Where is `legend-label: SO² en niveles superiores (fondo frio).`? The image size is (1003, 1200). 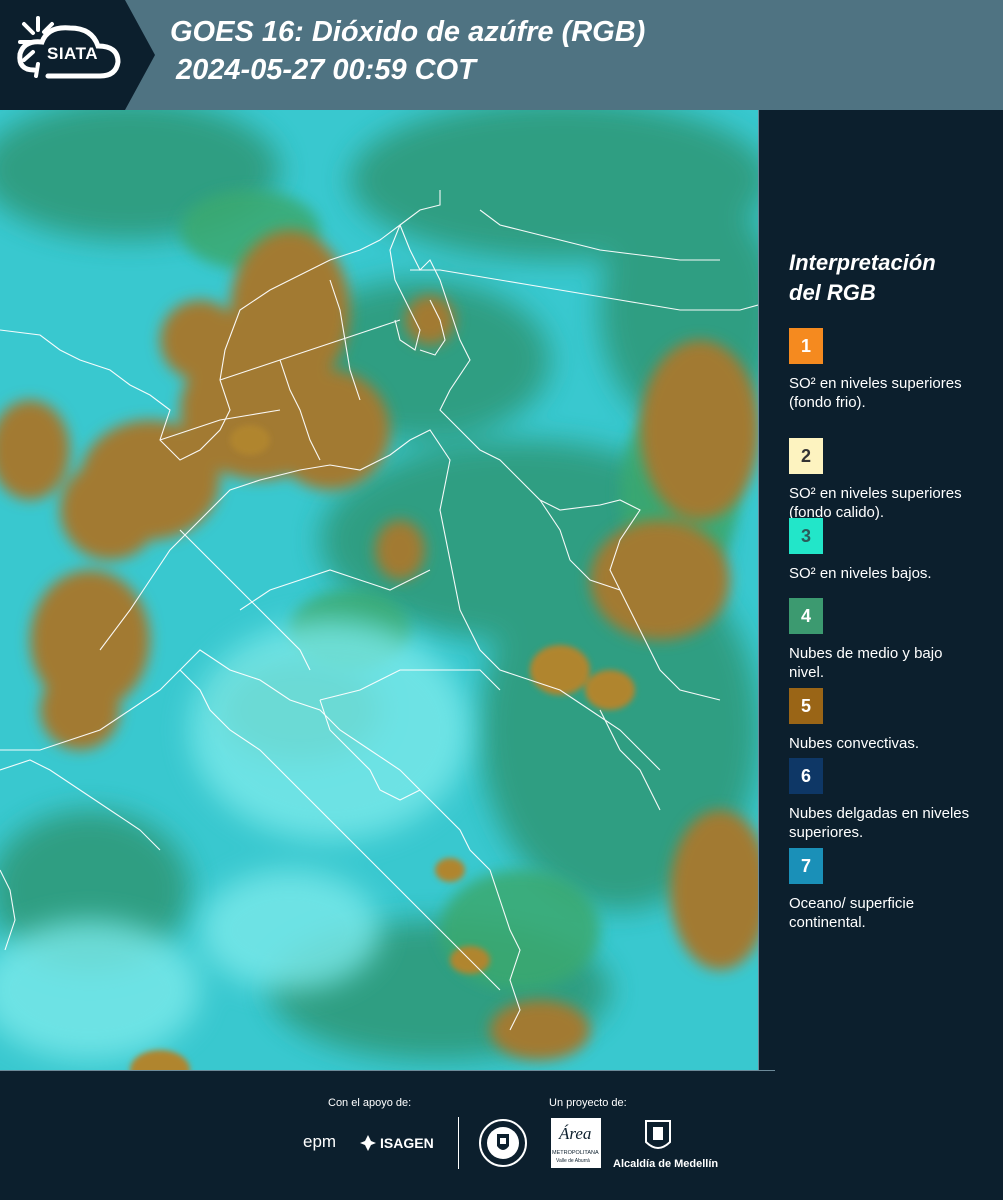
legend-label: SO² en niveles superiores (fondo frio). is located at coordinates (875, 393).